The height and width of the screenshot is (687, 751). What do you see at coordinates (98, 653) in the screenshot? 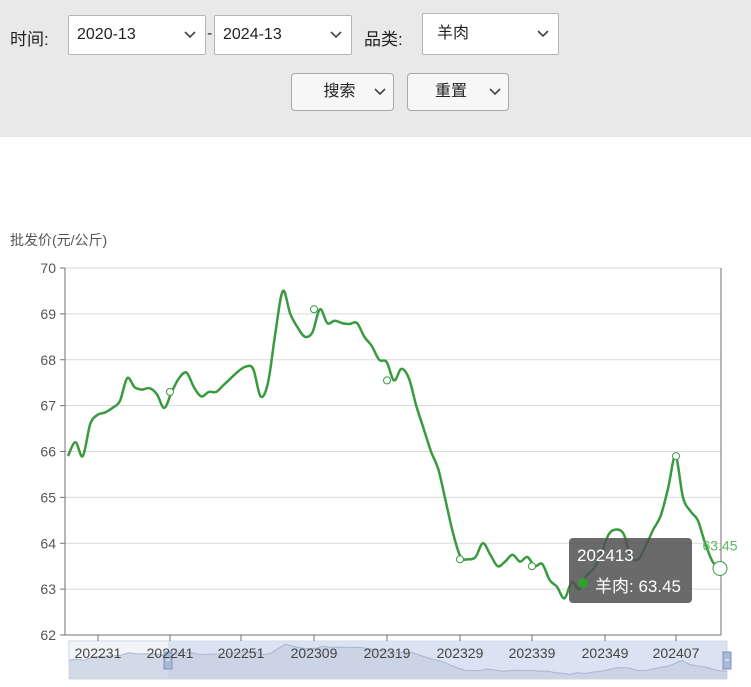
I see `x-tick-label: 202231` at bounding box center [98, 653].